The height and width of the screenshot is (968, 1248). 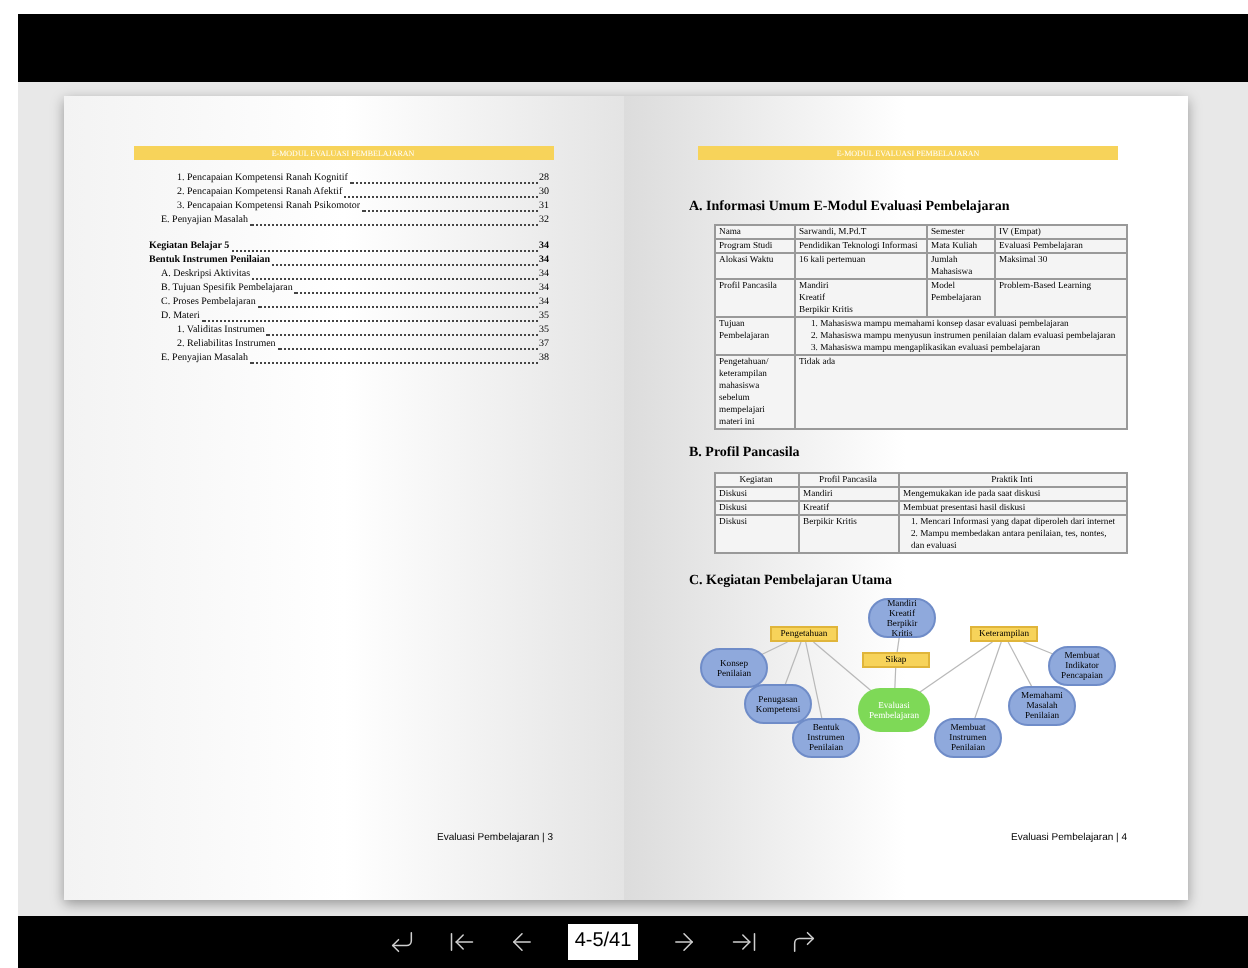 What do you see at coordinates (462, 942) in the screenshot?
I see `first-page-icon` at bounding box center [462, 942].